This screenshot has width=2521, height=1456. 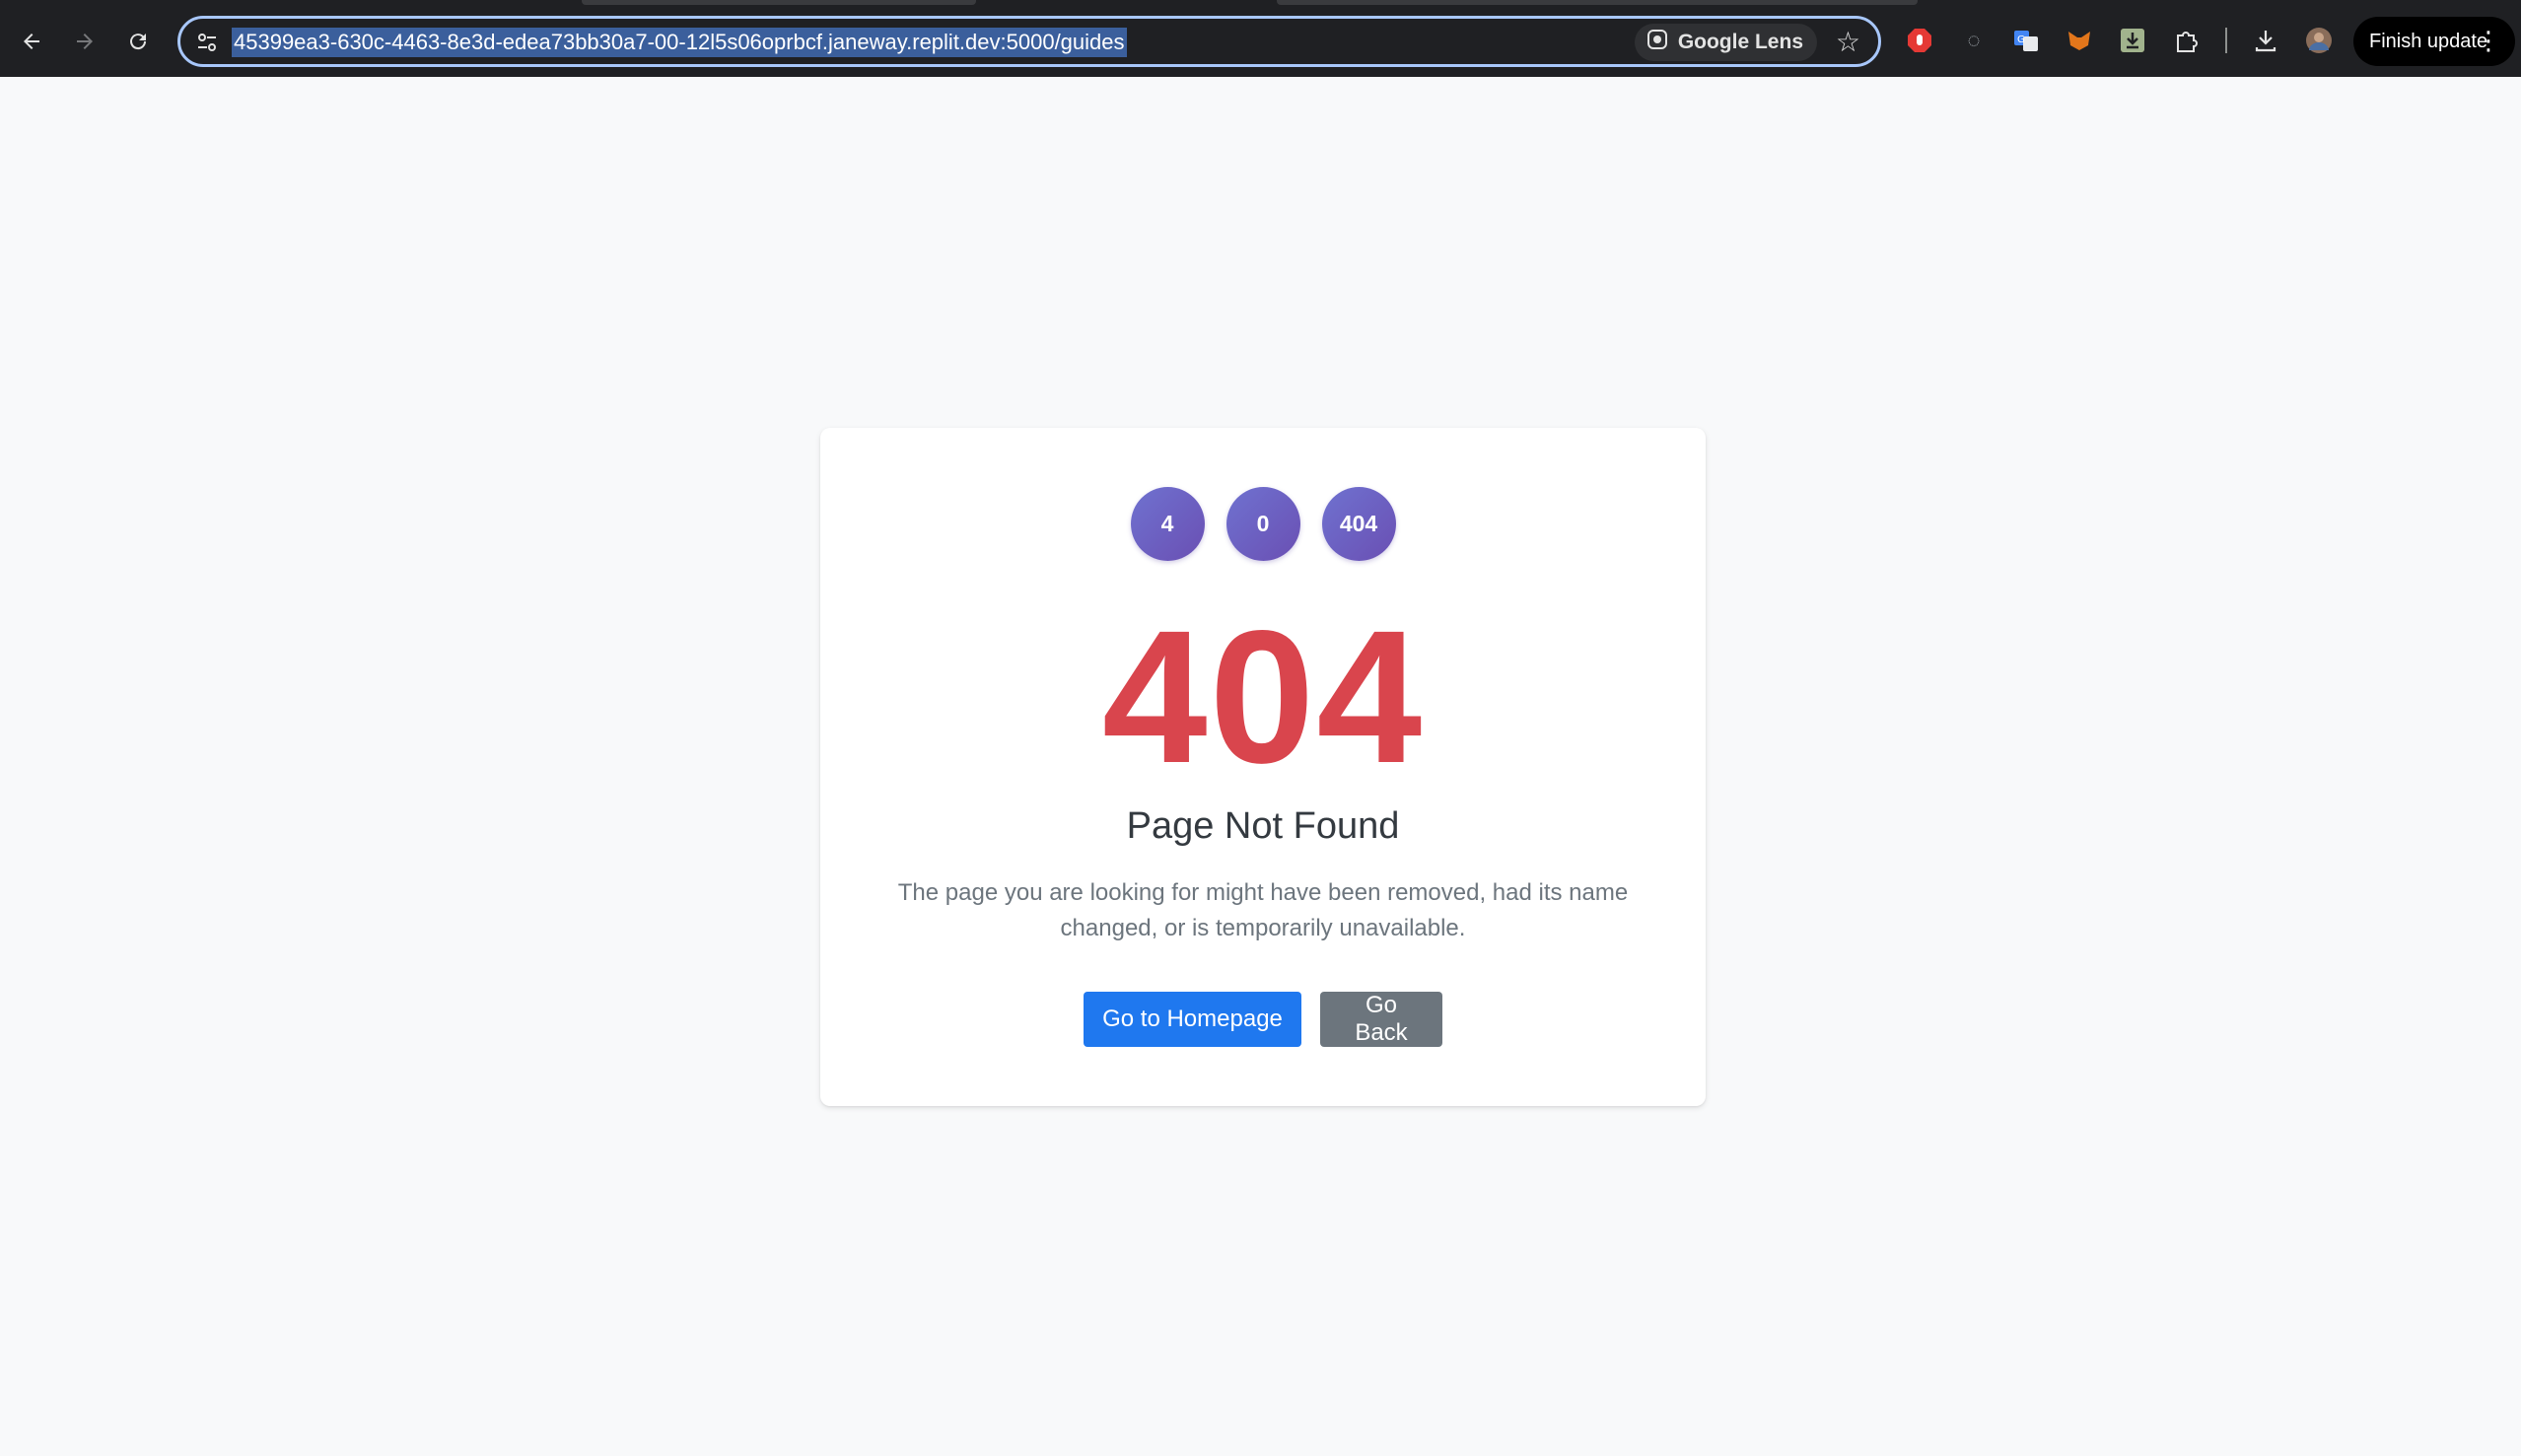 I want to click on translate-extension-icon: G, so click(x=2026, y=40).